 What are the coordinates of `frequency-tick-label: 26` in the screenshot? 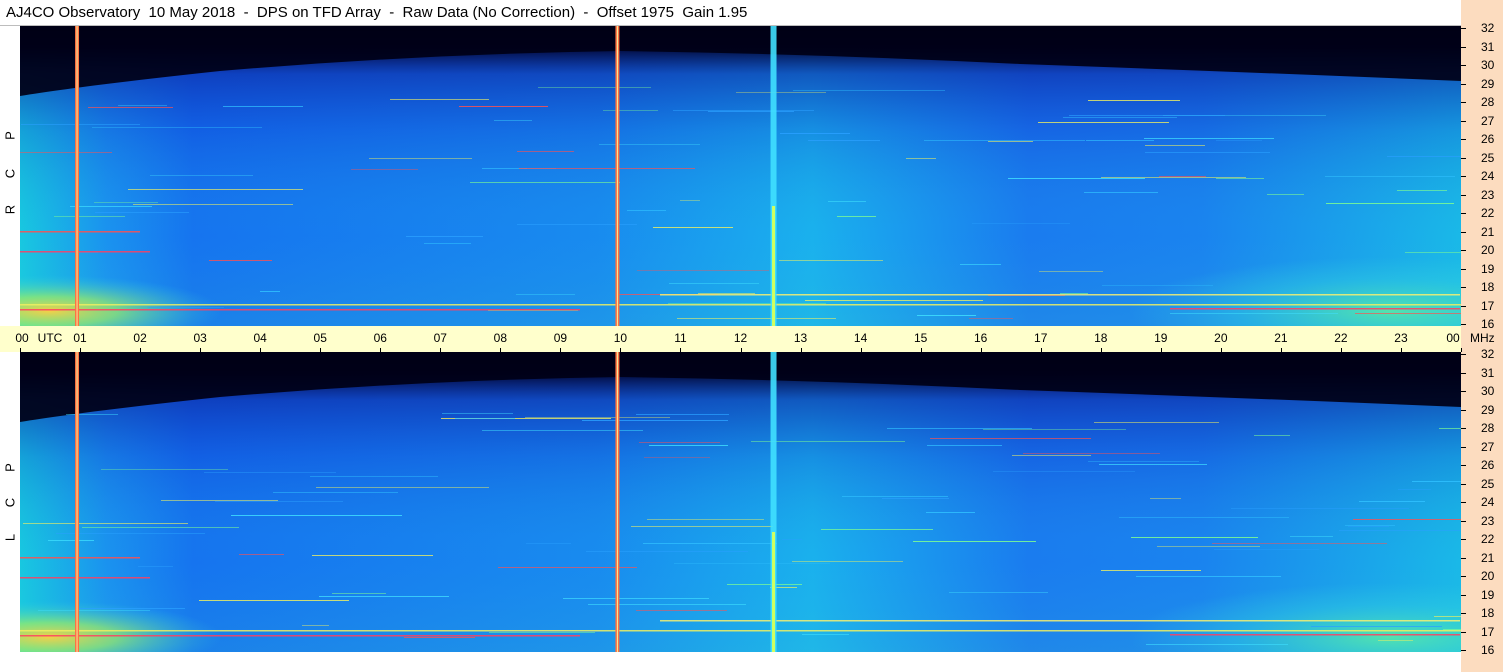 It's located at (1488, 139).